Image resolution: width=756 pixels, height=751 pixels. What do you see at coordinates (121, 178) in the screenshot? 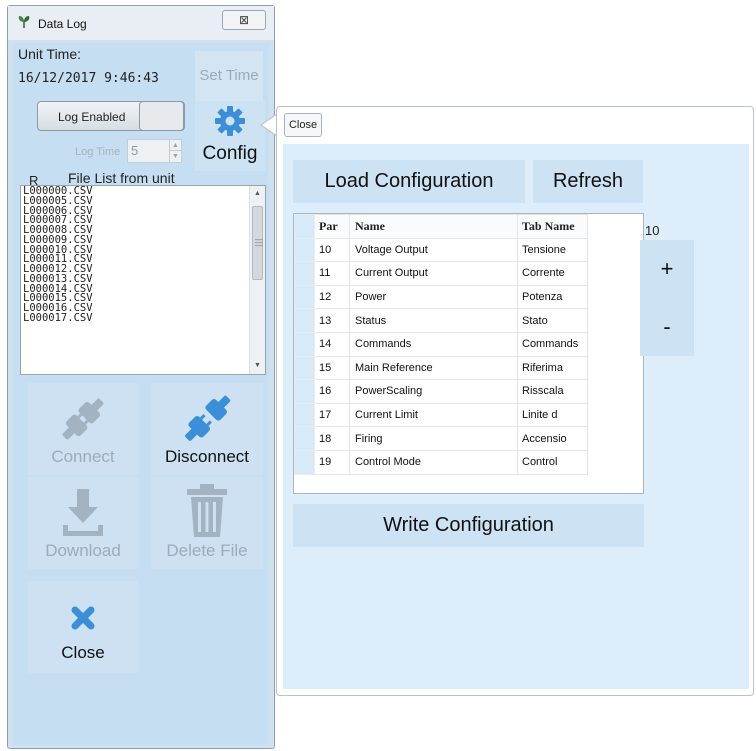
I see `file-list-header: File List from unit` at bounding box center [121, 178].